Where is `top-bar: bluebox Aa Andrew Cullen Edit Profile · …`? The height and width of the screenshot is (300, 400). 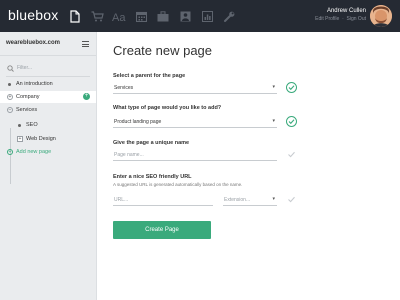
top-bar: bluebox Aa Andrew Cullen Edit Profile · … is located at coordinates (200, 16).